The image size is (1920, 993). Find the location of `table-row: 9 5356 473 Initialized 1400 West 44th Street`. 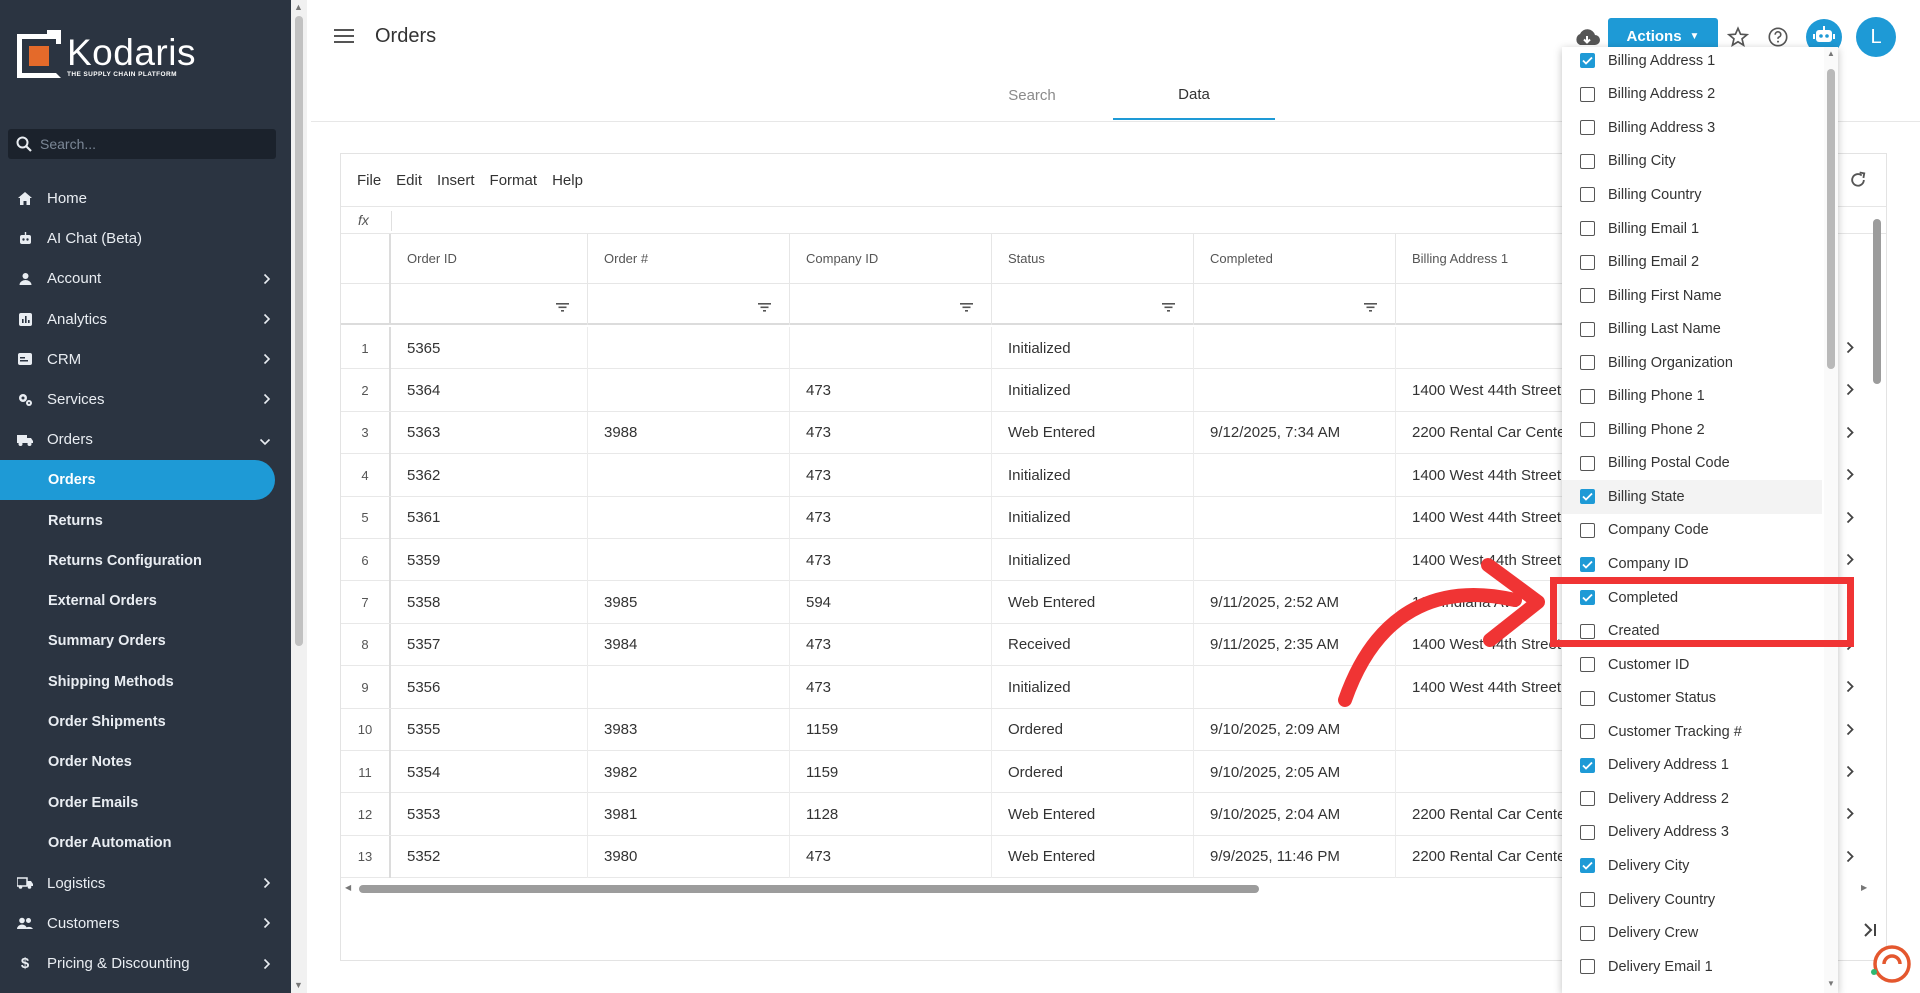

table-row: 9 5356 473 Initialized 1400 West 44th Street is located at coordinates (956, 687).